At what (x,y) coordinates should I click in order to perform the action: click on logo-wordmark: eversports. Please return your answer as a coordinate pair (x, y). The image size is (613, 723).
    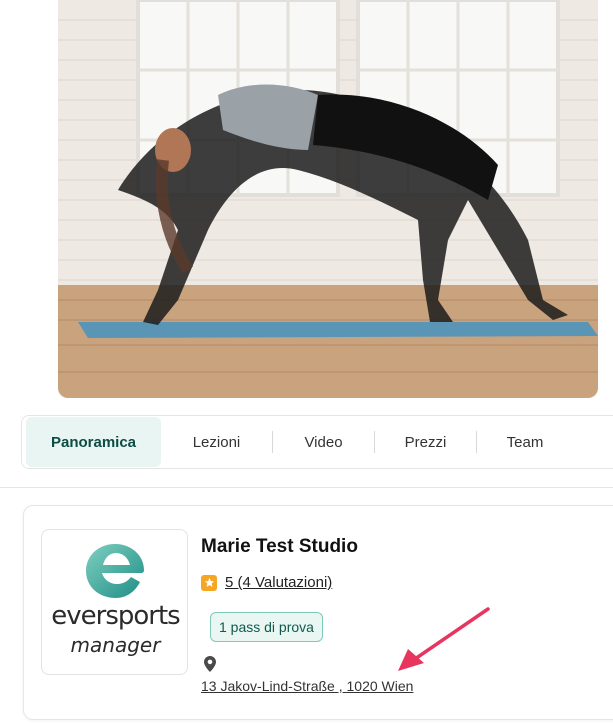
    Looking at the image, I should click on (115, 616).